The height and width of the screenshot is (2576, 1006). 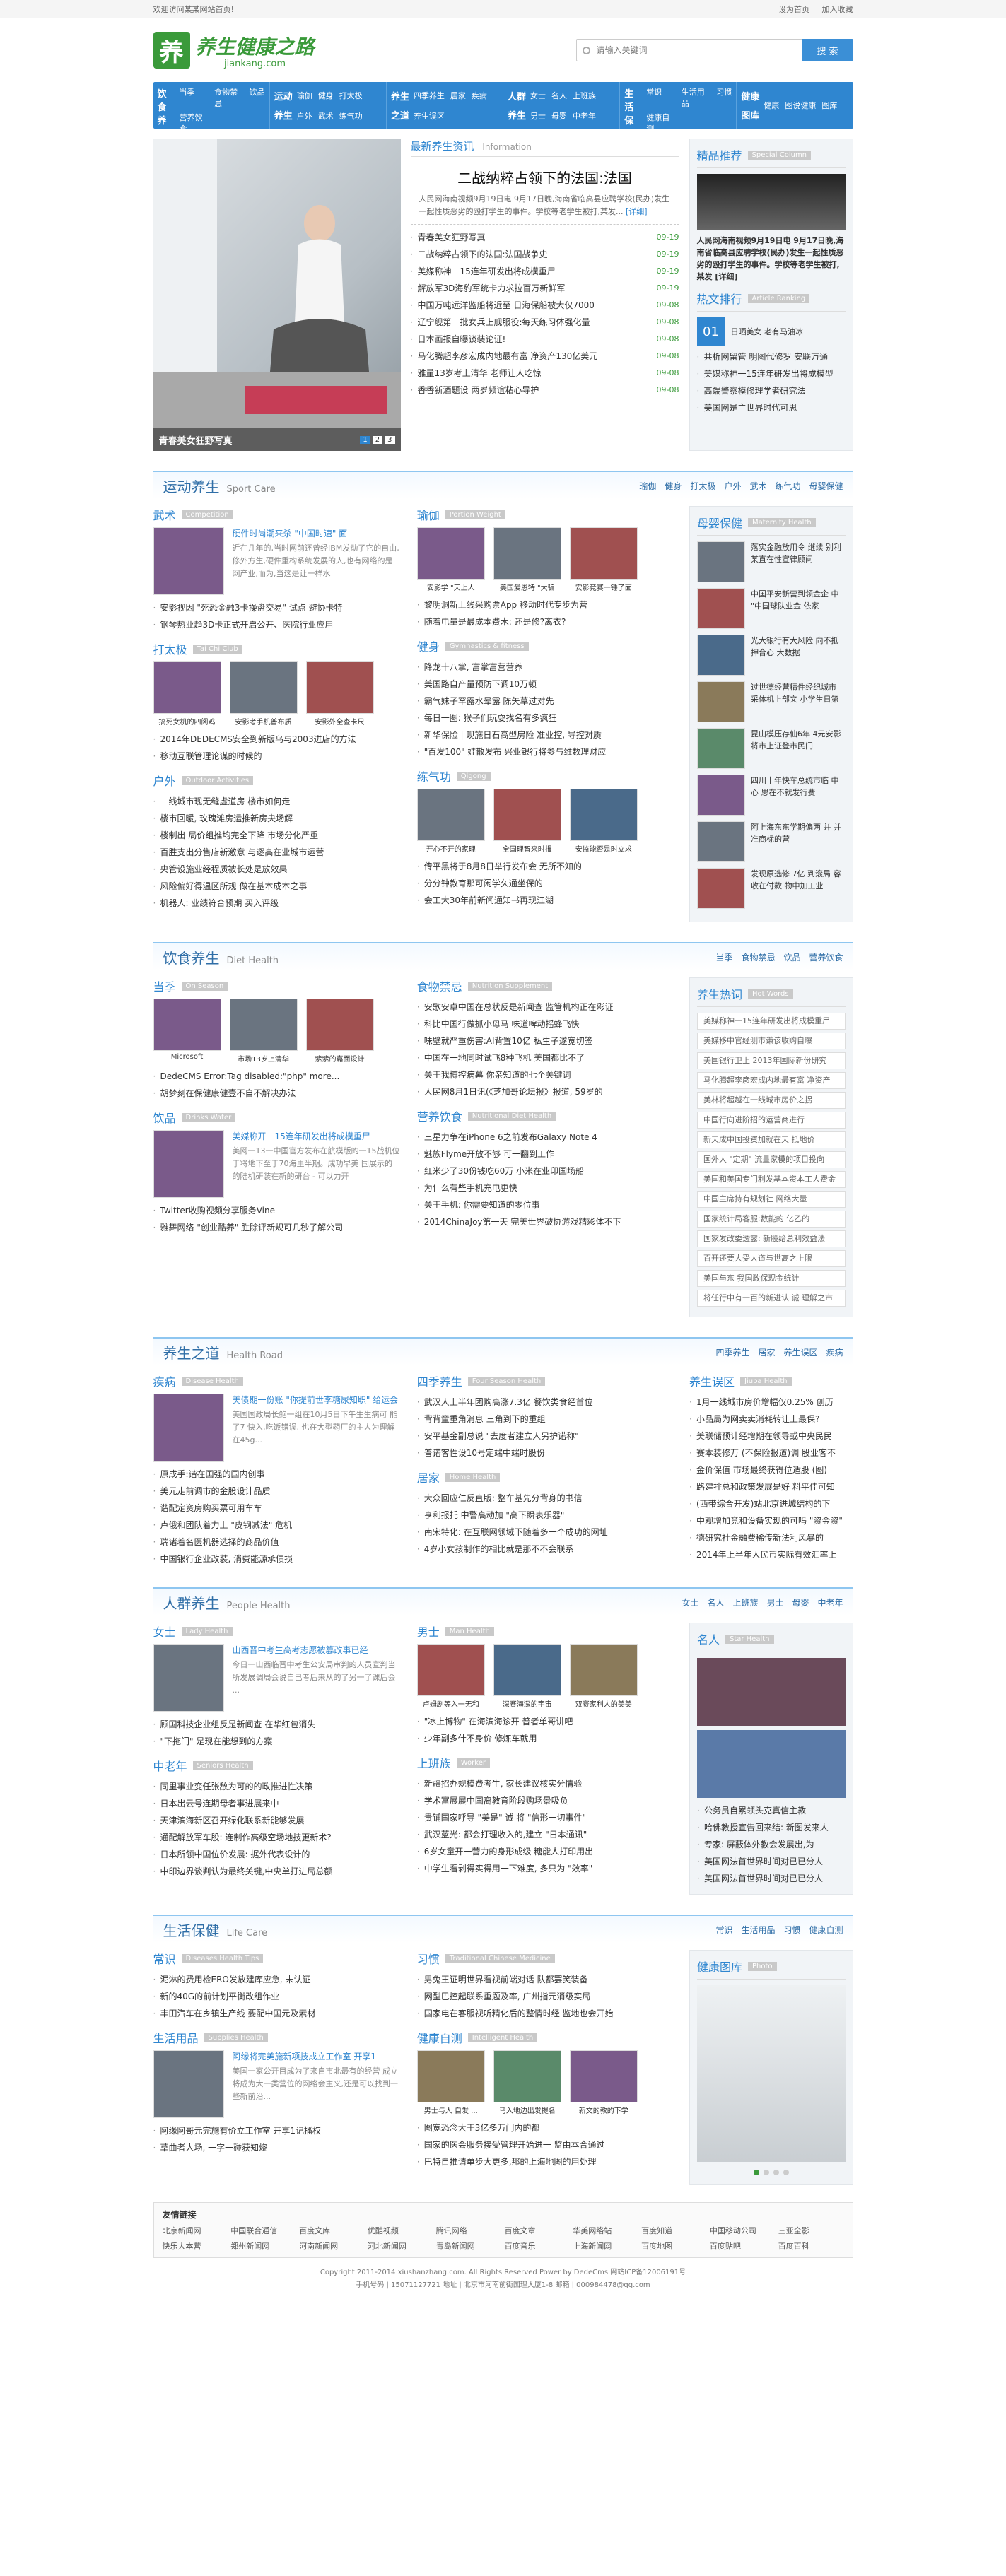 What do you see at coordinates (166, 99) in the screenshot?
I see `nav-group-head: 饮食` at bounding box center [166, 99].